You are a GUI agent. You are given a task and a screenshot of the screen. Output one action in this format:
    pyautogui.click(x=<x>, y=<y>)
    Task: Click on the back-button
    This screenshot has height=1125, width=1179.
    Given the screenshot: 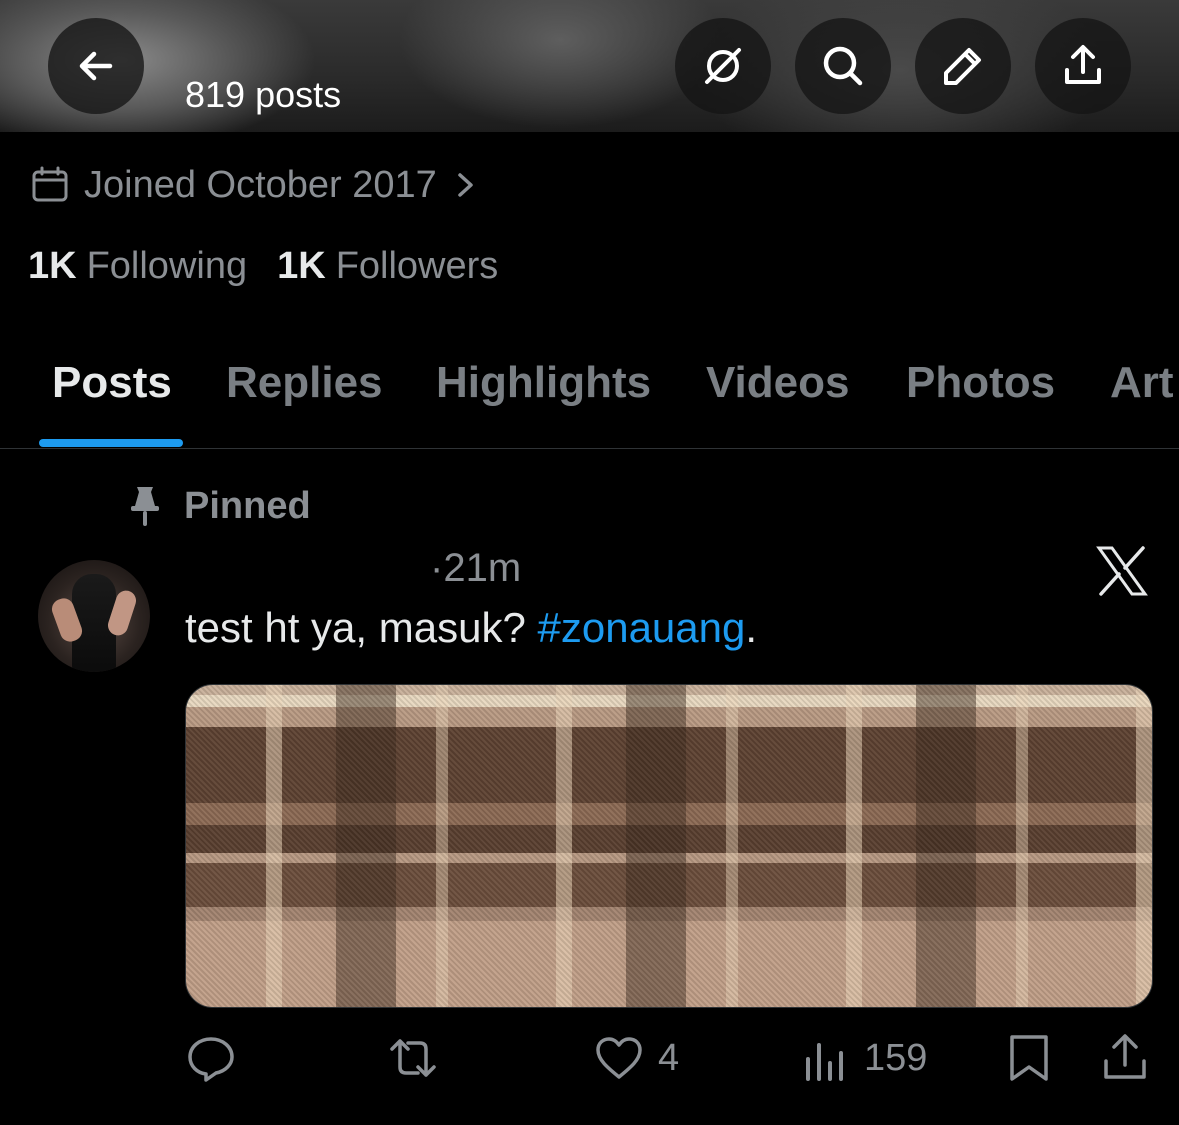 What is the action you would take?
    pyautogui.click(x=96, y=66)
    